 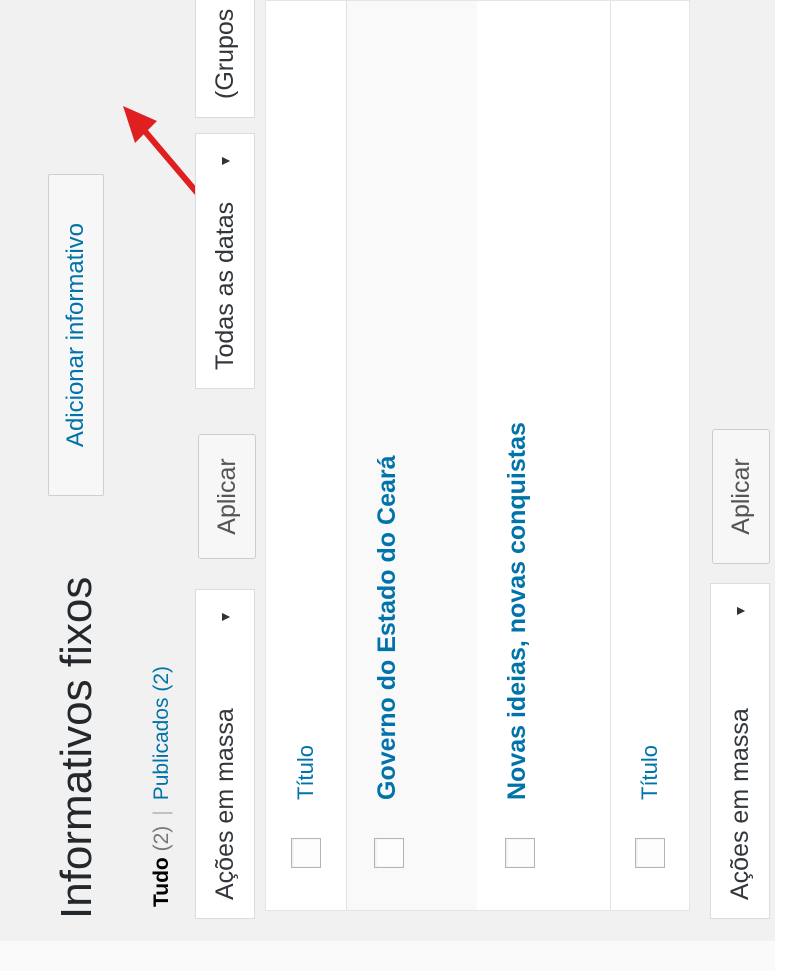 What do you see at coordinates (306, 772) in the screenshot?
I see `column-title-header: Título` at bounding box center [306, 772].